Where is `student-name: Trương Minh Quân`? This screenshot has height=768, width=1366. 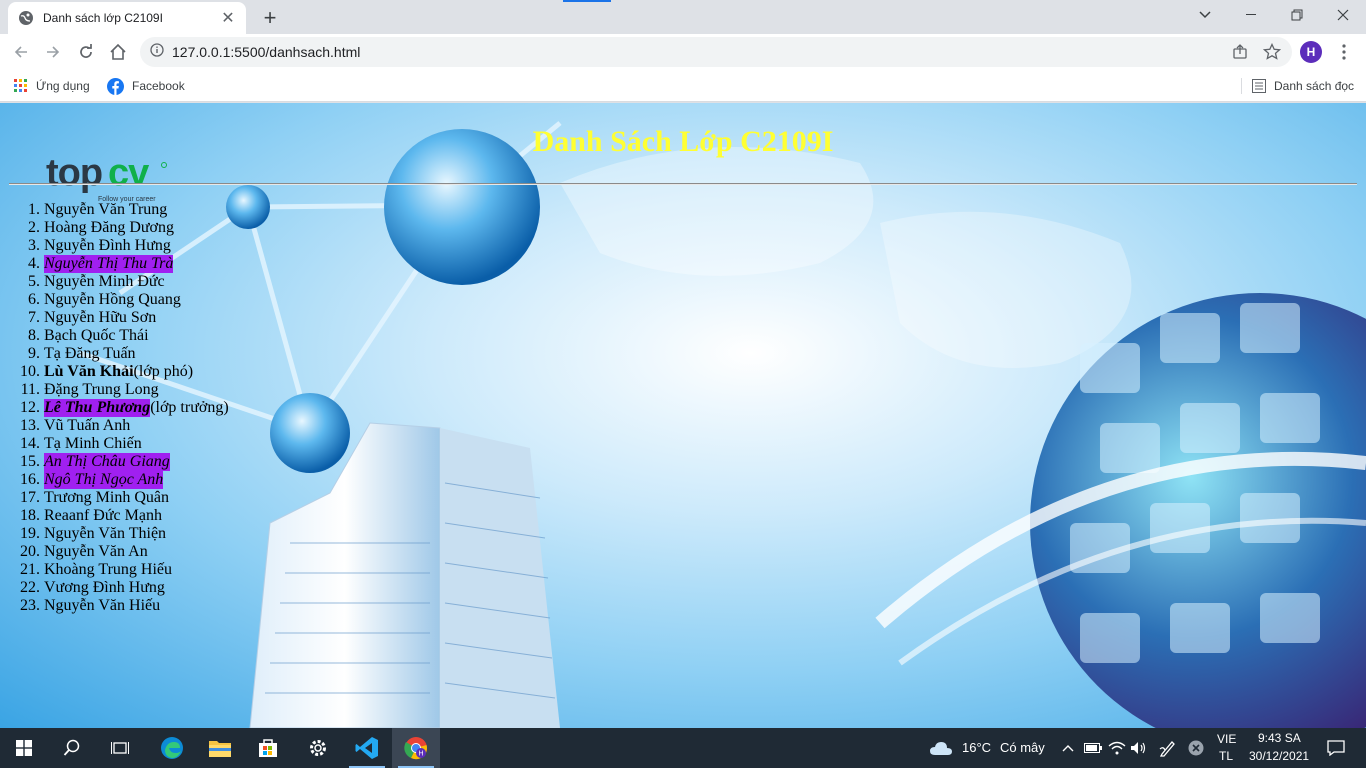 student-name: Trương Minh Quân is located at coordinates (106, 497).